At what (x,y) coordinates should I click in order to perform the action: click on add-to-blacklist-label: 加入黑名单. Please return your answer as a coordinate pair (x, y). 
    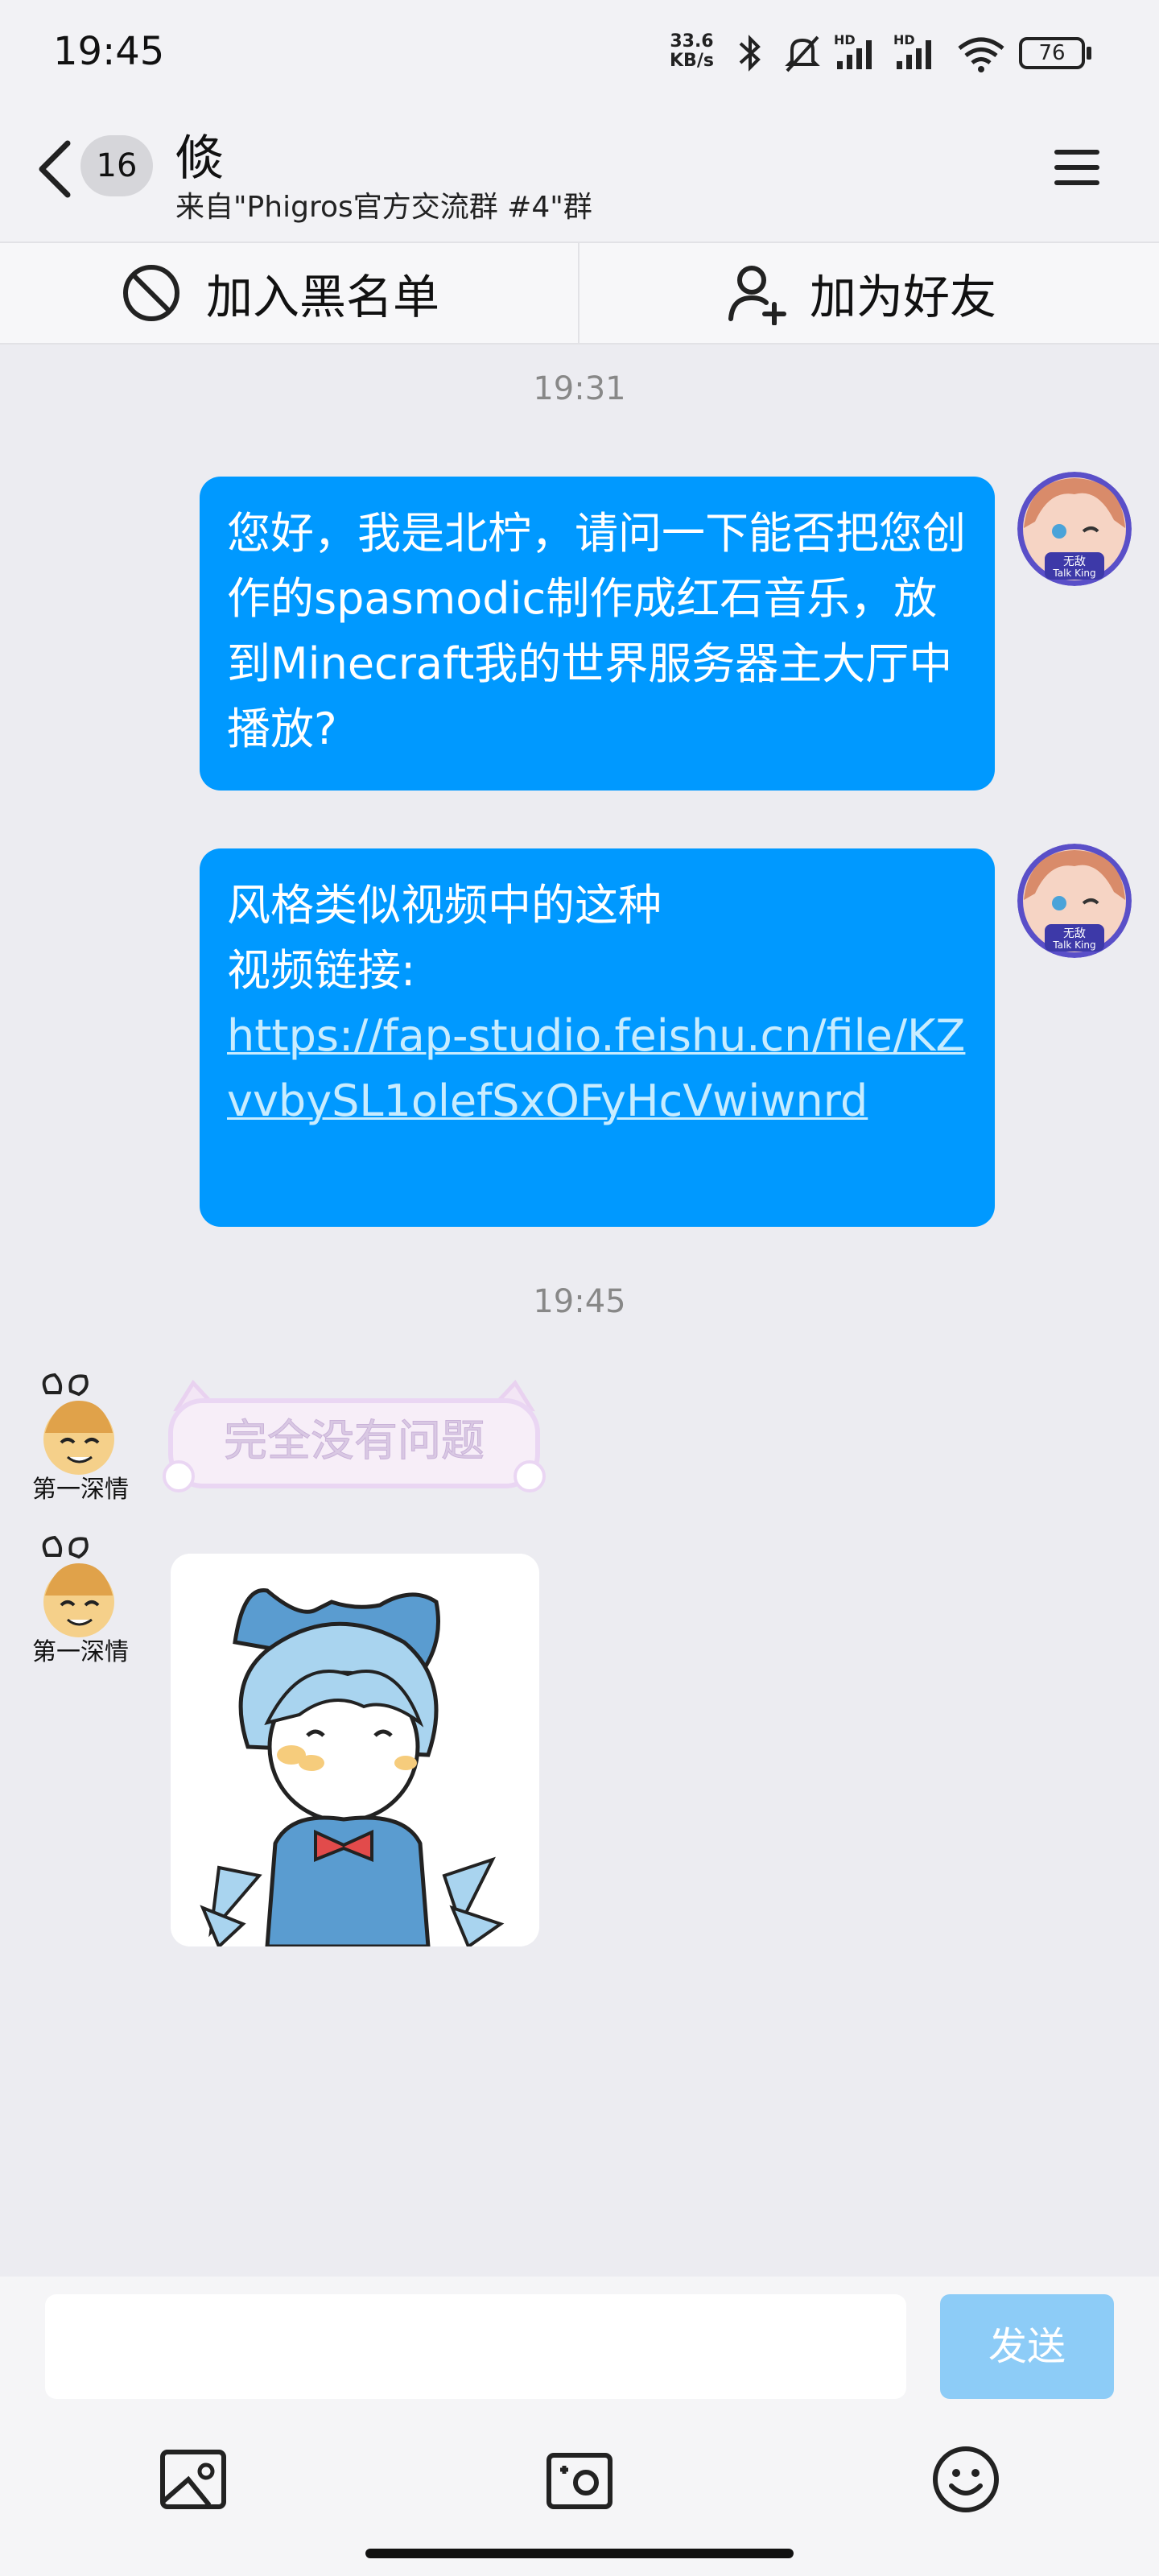
    Looking at the image, I should click on (323, 297).